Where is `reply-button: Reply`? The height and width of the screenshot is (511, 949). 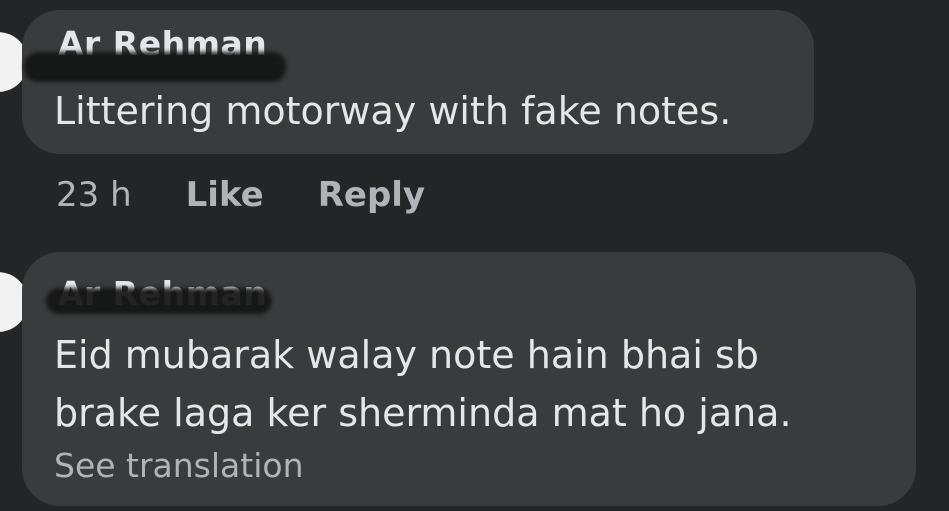 reply-button: Reply is located at coordinates (371, 195).